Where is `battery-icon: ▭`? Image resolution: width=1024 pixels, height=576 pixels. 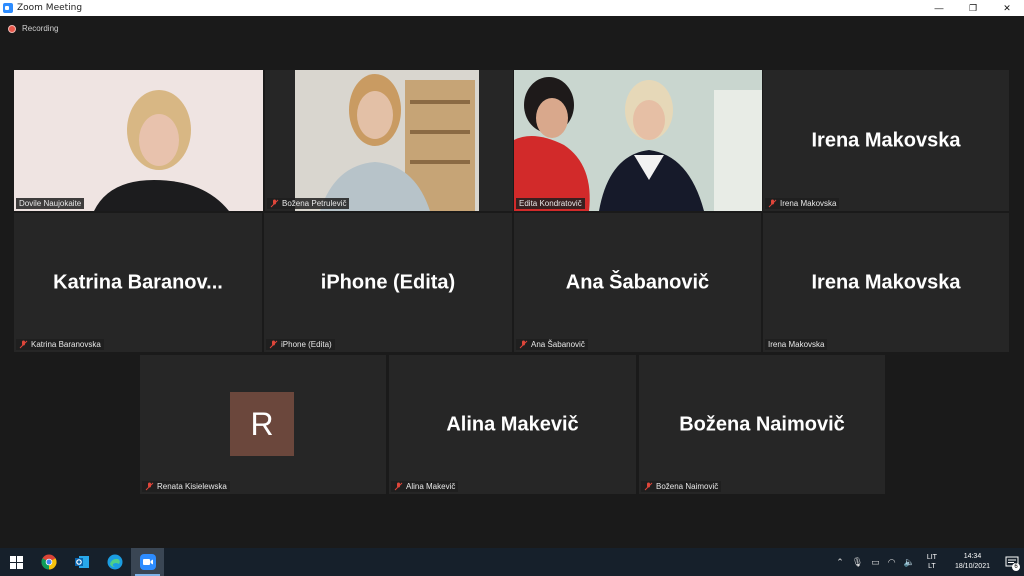
battery-icon: ▭ is located at coordinates (875, 562).